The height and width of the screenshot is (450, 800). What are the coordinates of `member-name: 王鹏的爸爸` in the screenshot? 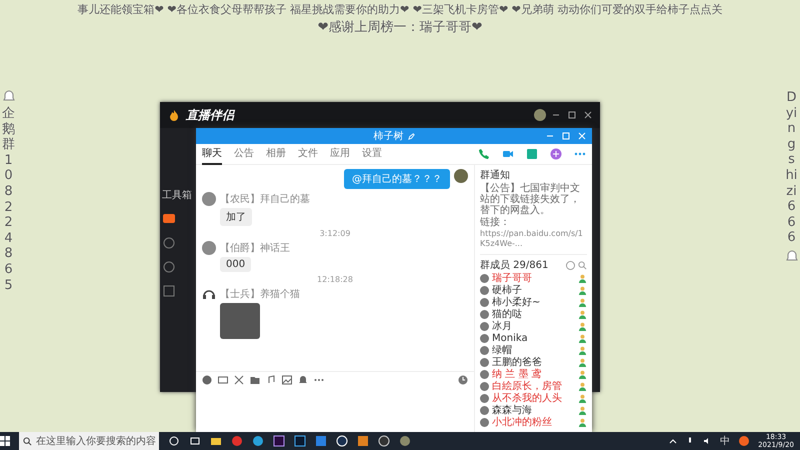 It's located at (533, 362).